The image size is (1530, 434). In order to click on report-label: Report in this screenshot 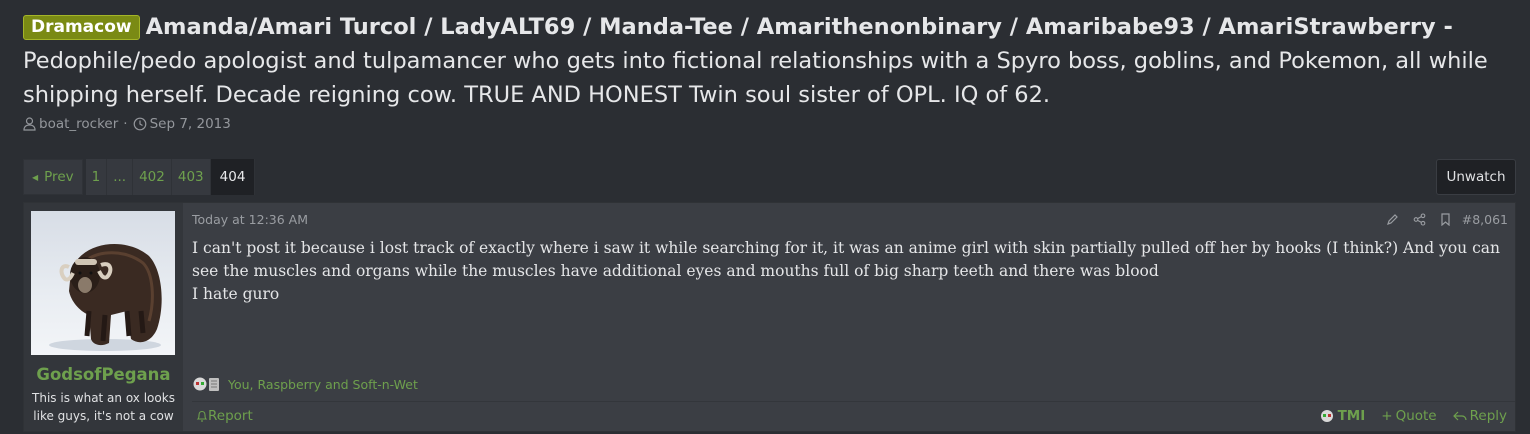, I will do `click(230, 416)`.